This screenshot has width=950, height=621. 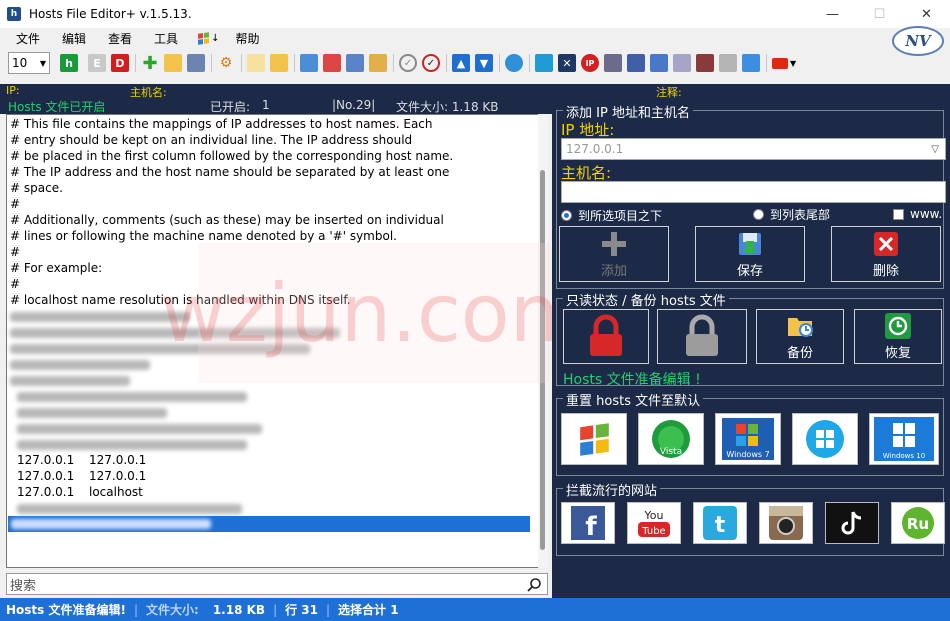 What do you see at coordinates (46, 492) in the screenshot?
I see `editor-entry-ip: 127.0.0.1` at bounding box center [46, 492].